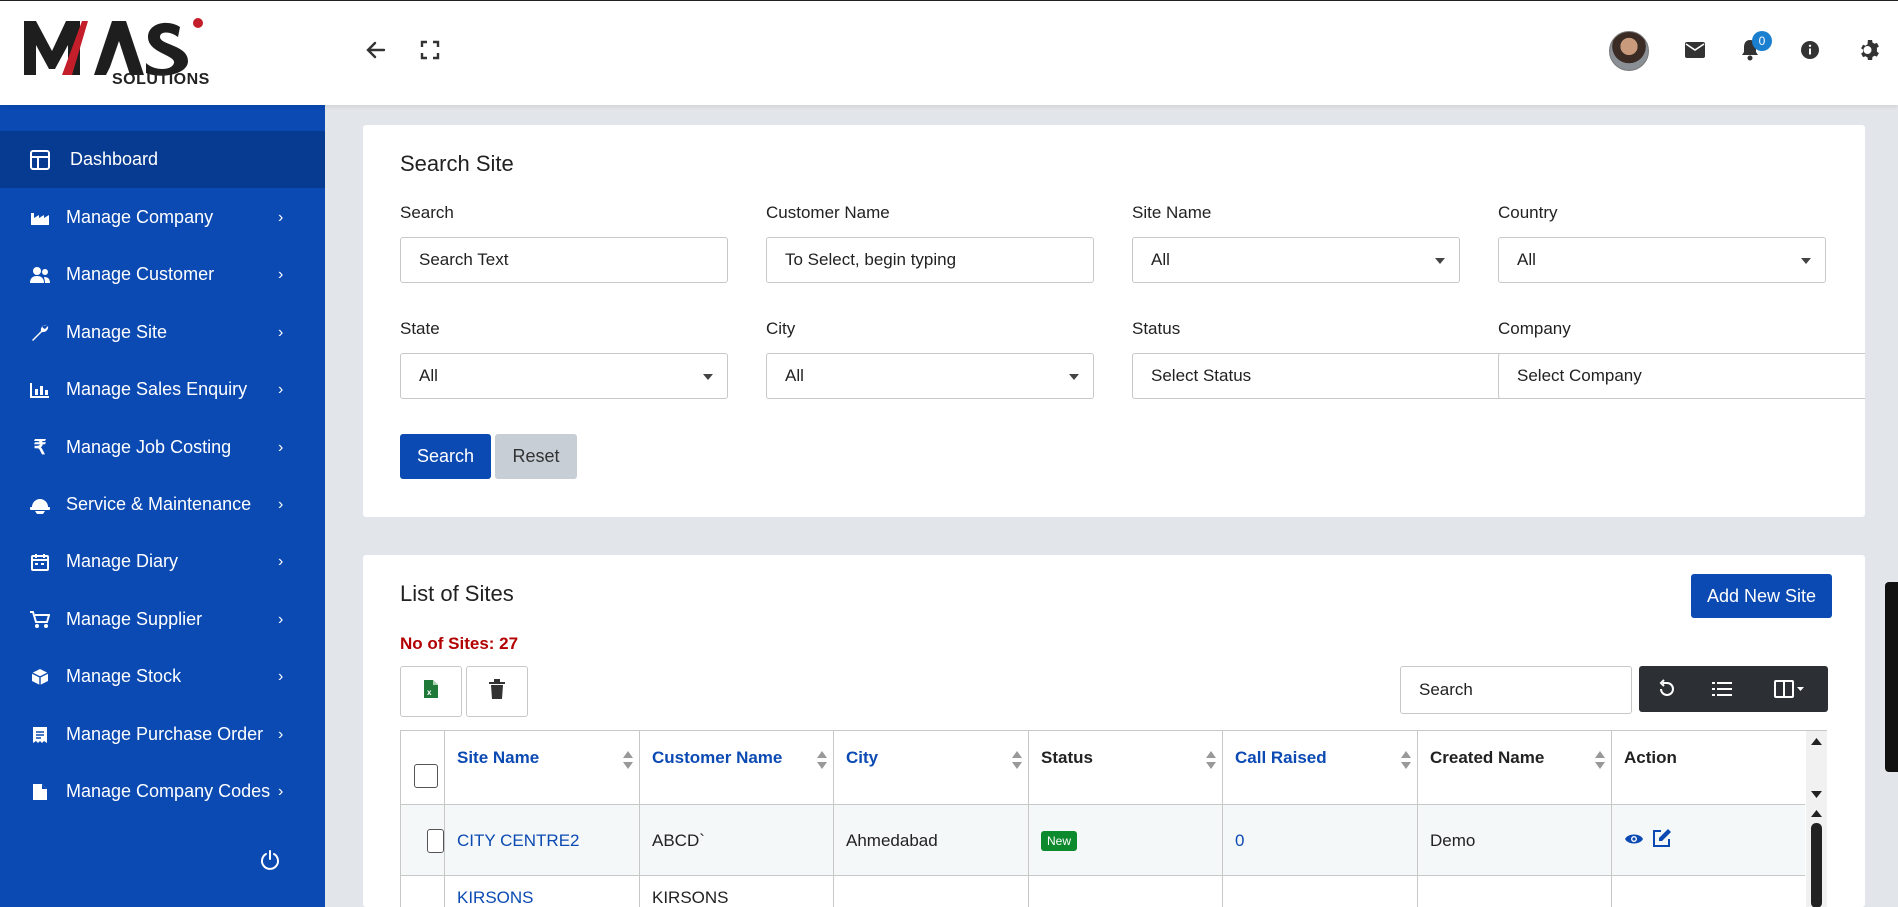 This screenshot has height=907, width=1898. What do you see at coordinates (1629, 51) in the screenshot?
I see `user-avatar` at bounding box center [1629, 51].